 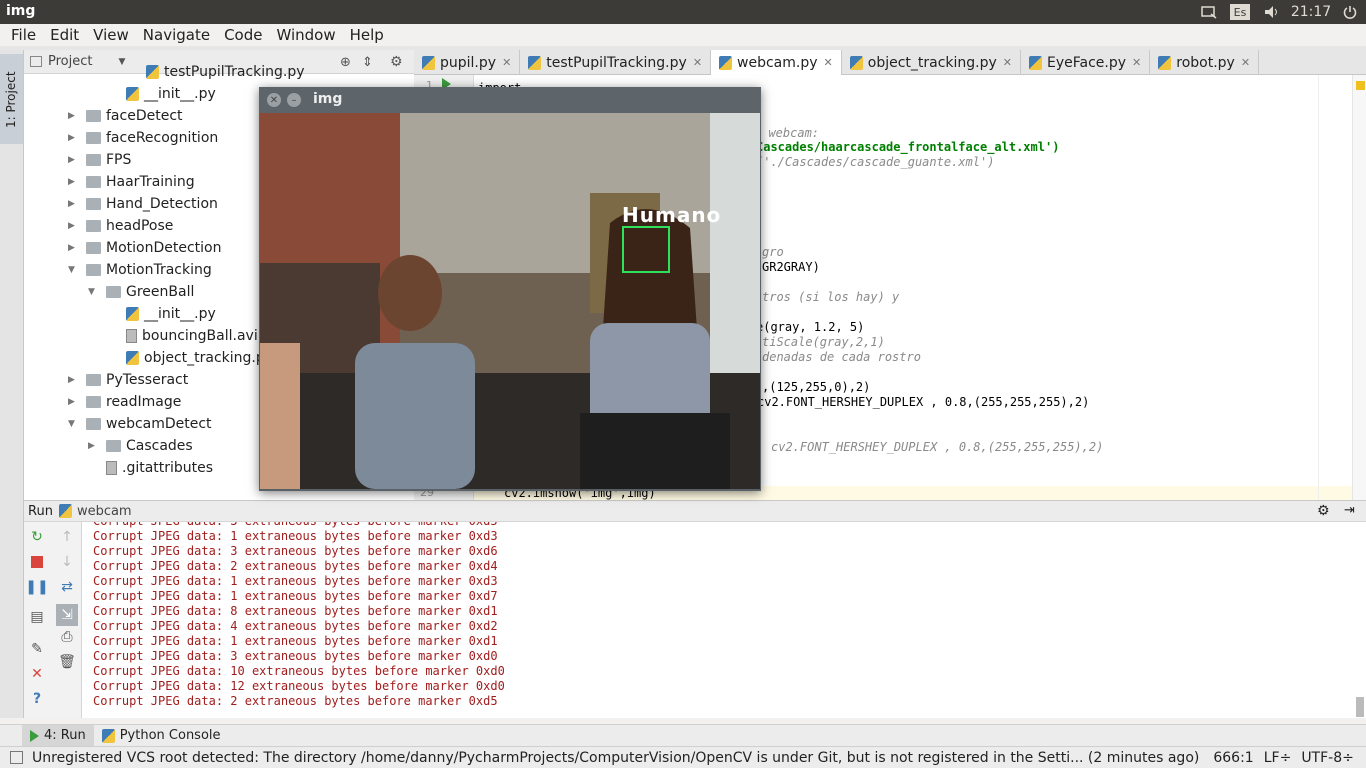 What do you see at coordinates (111, 35) in the screenshot?
I see `menu-view: View` at bounding box center [111, 35].